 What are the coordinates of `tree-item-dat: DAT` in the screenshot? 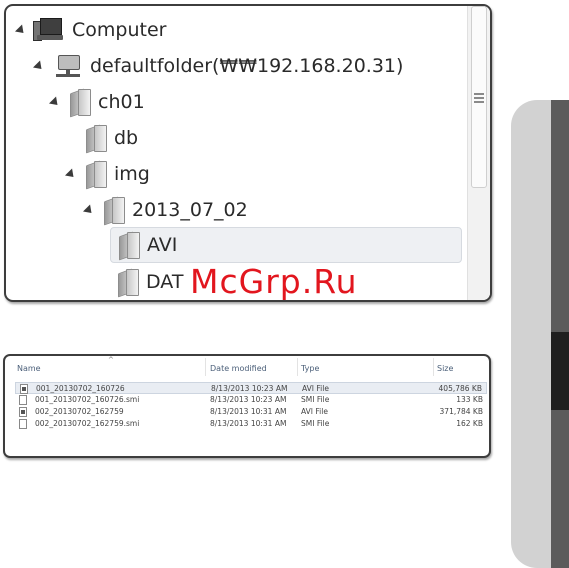 It's located at (150, 282).